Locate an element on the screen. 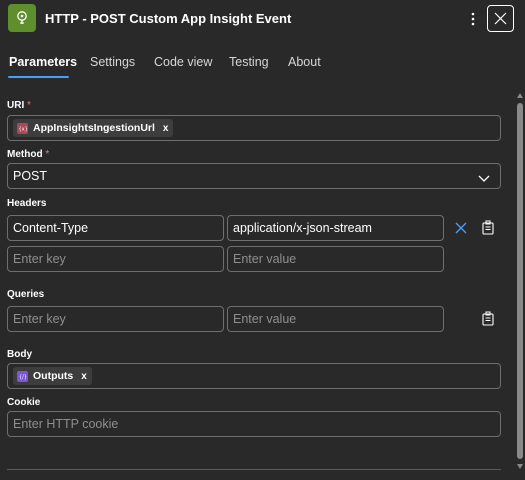 Image resolution: width=525 pixels, height=480 pixels. body-token: {/} Outputs x is located at coordinates (52, 376).